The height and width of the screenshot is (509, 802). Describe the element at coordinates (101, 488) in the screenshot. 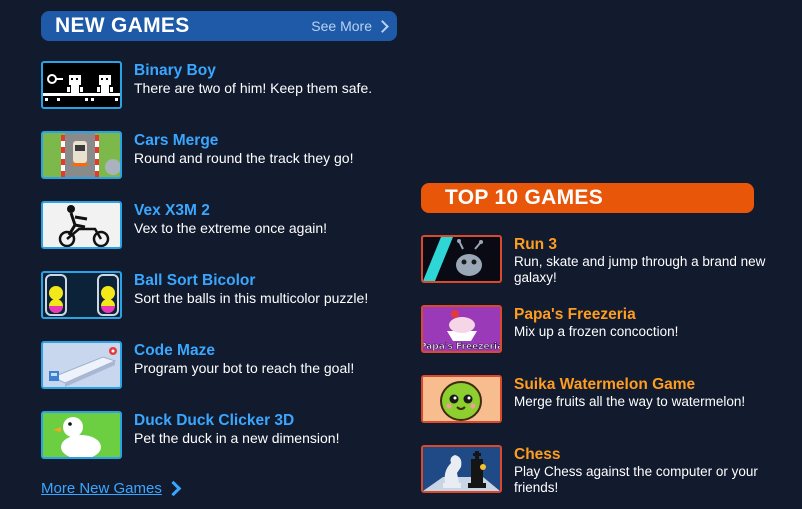

I see `more-new-games-label: More New Games` at that location.